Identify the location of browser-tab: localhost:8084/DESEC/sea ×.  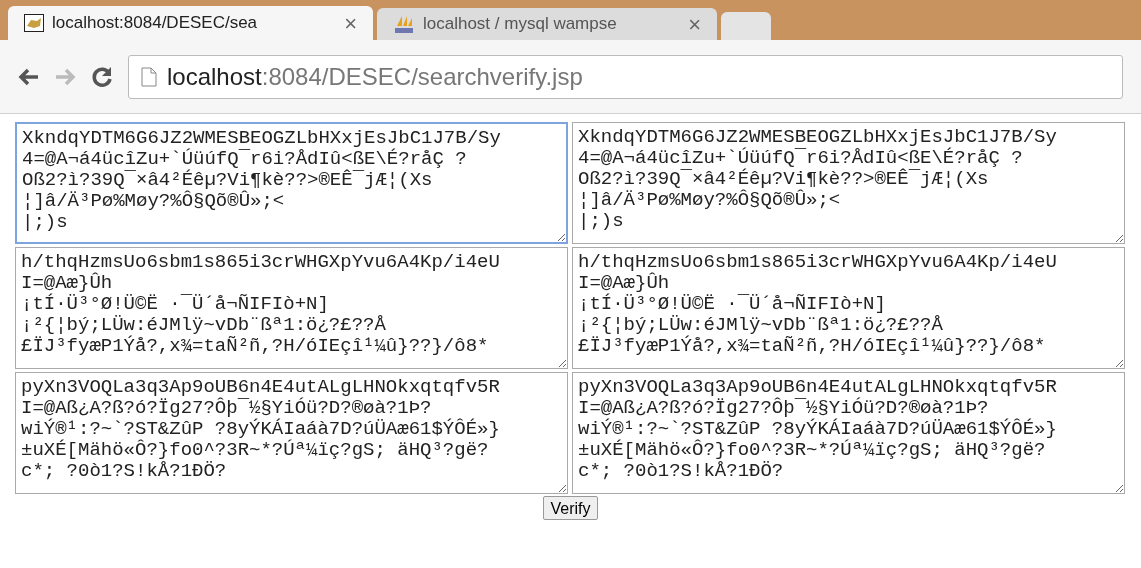
(190, 23).